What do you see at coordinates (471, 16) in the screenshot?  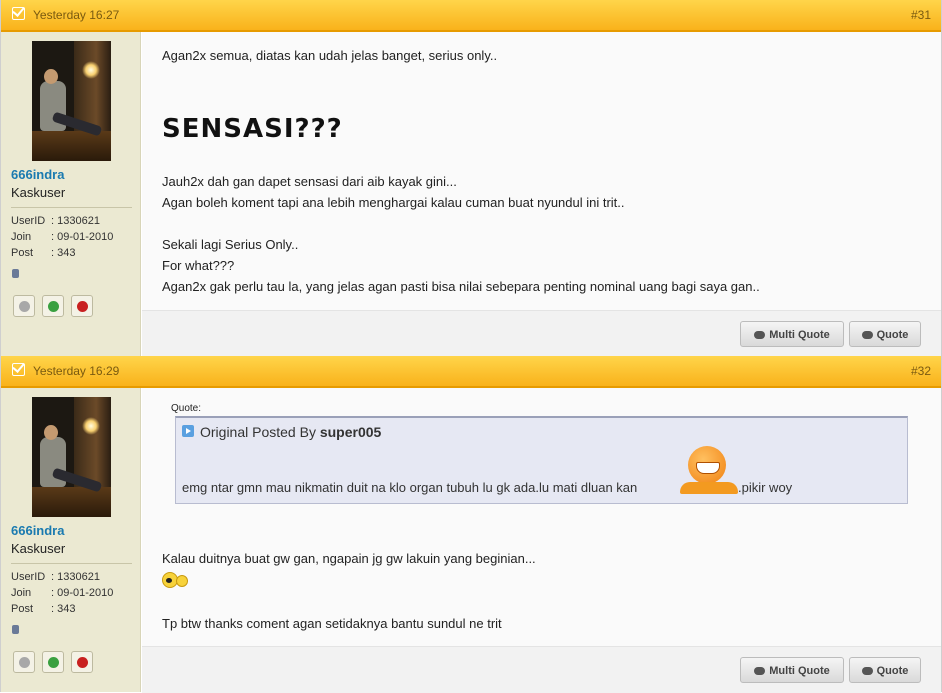 I see `post-header: Yesterday 16:27 #31` at bounding box center [471, 16].